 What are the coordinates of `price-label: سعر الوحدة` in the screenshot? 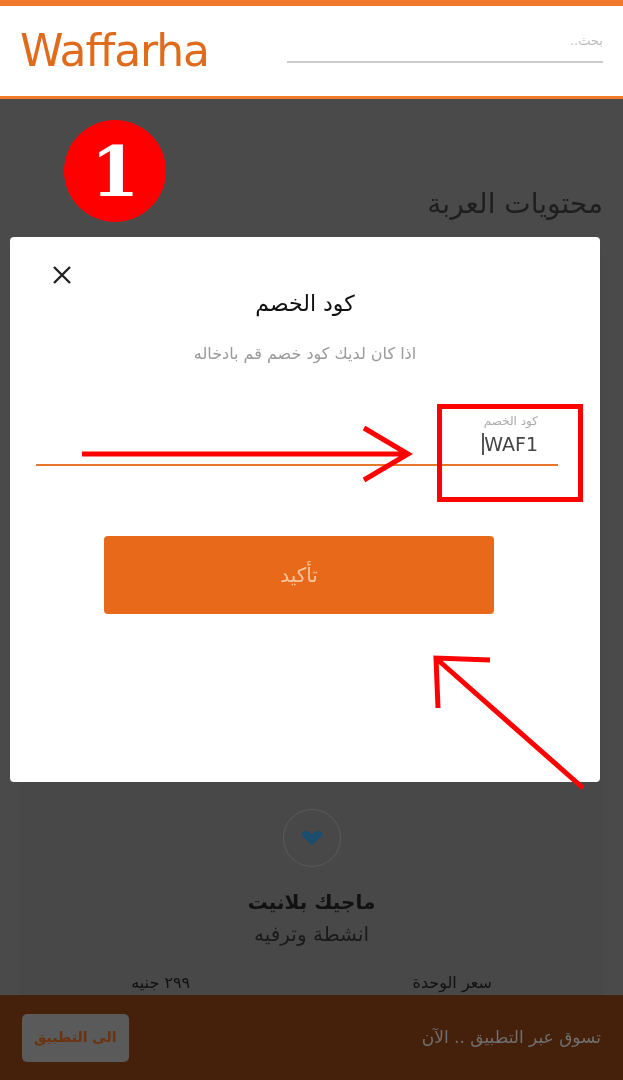 It's located at (452, 983).